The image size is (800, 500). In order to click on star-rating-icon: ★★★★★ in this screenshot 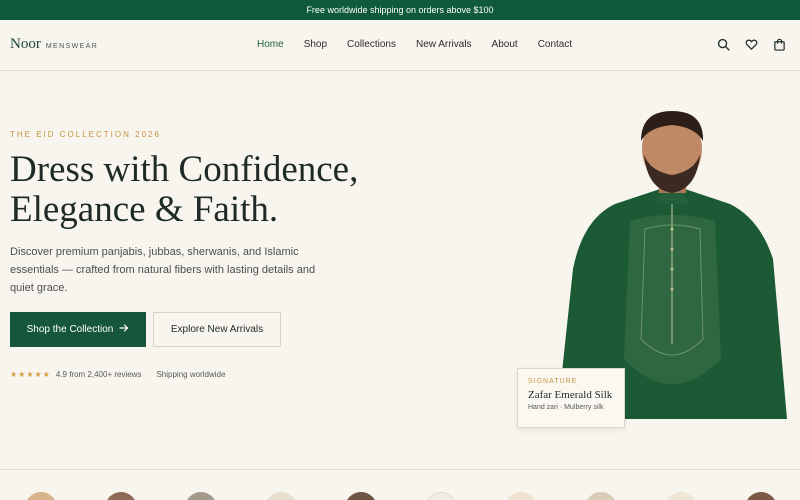, I will do `click(30, 374)`.